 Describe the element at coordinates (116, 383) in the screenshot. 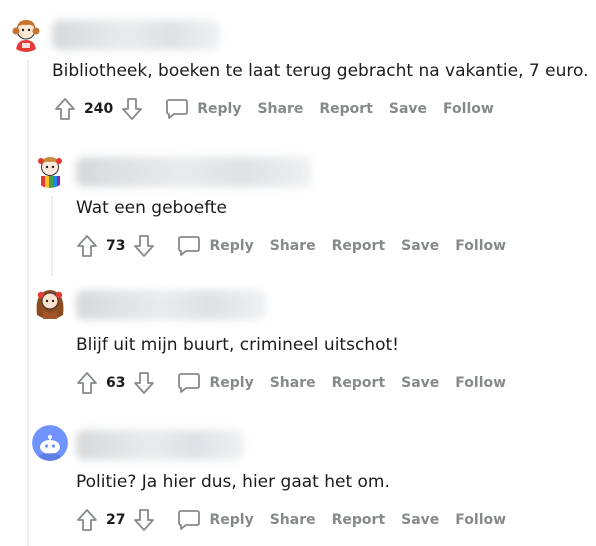

I see `vote-score: 63` at that location.